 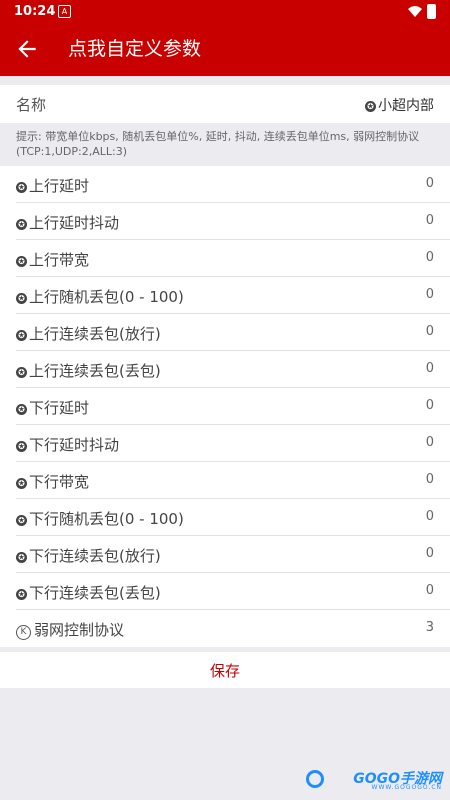 I want to click on param-label: ✪ 下行延时, so click(x=52, y=407).